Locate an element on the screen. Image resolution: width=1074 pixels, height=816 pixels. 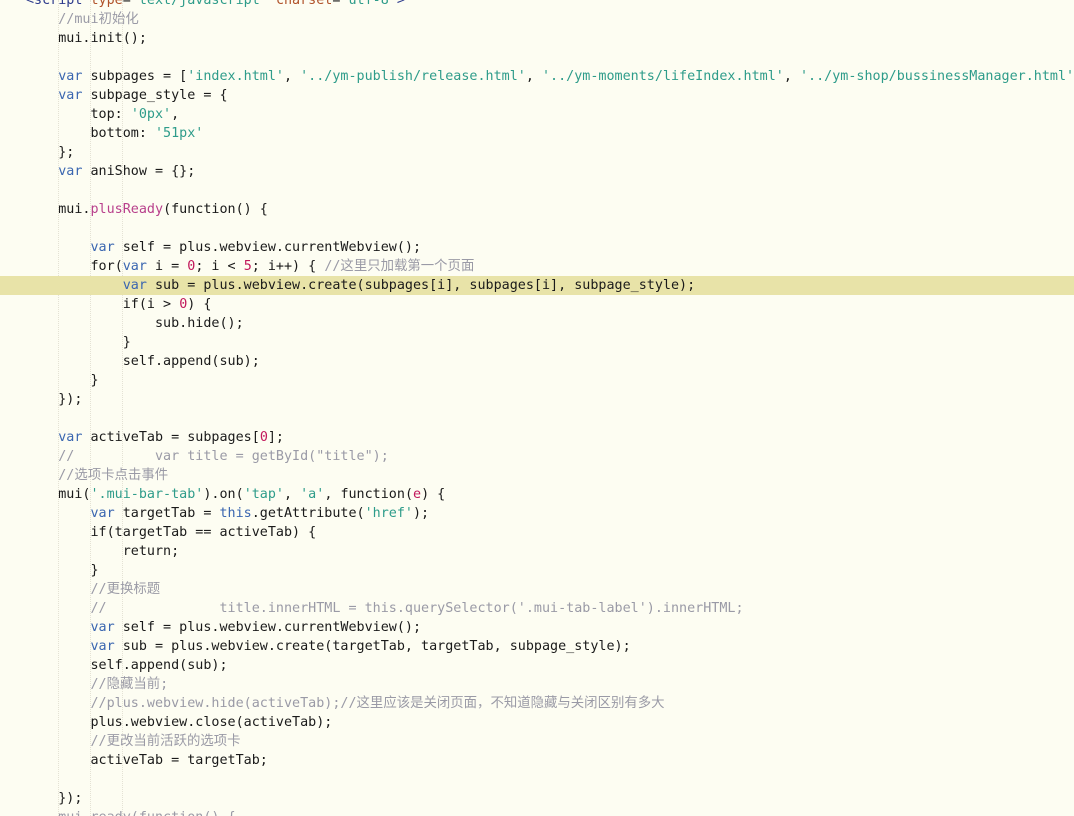
code-token: 'a' is located at coordinates (312, 494).